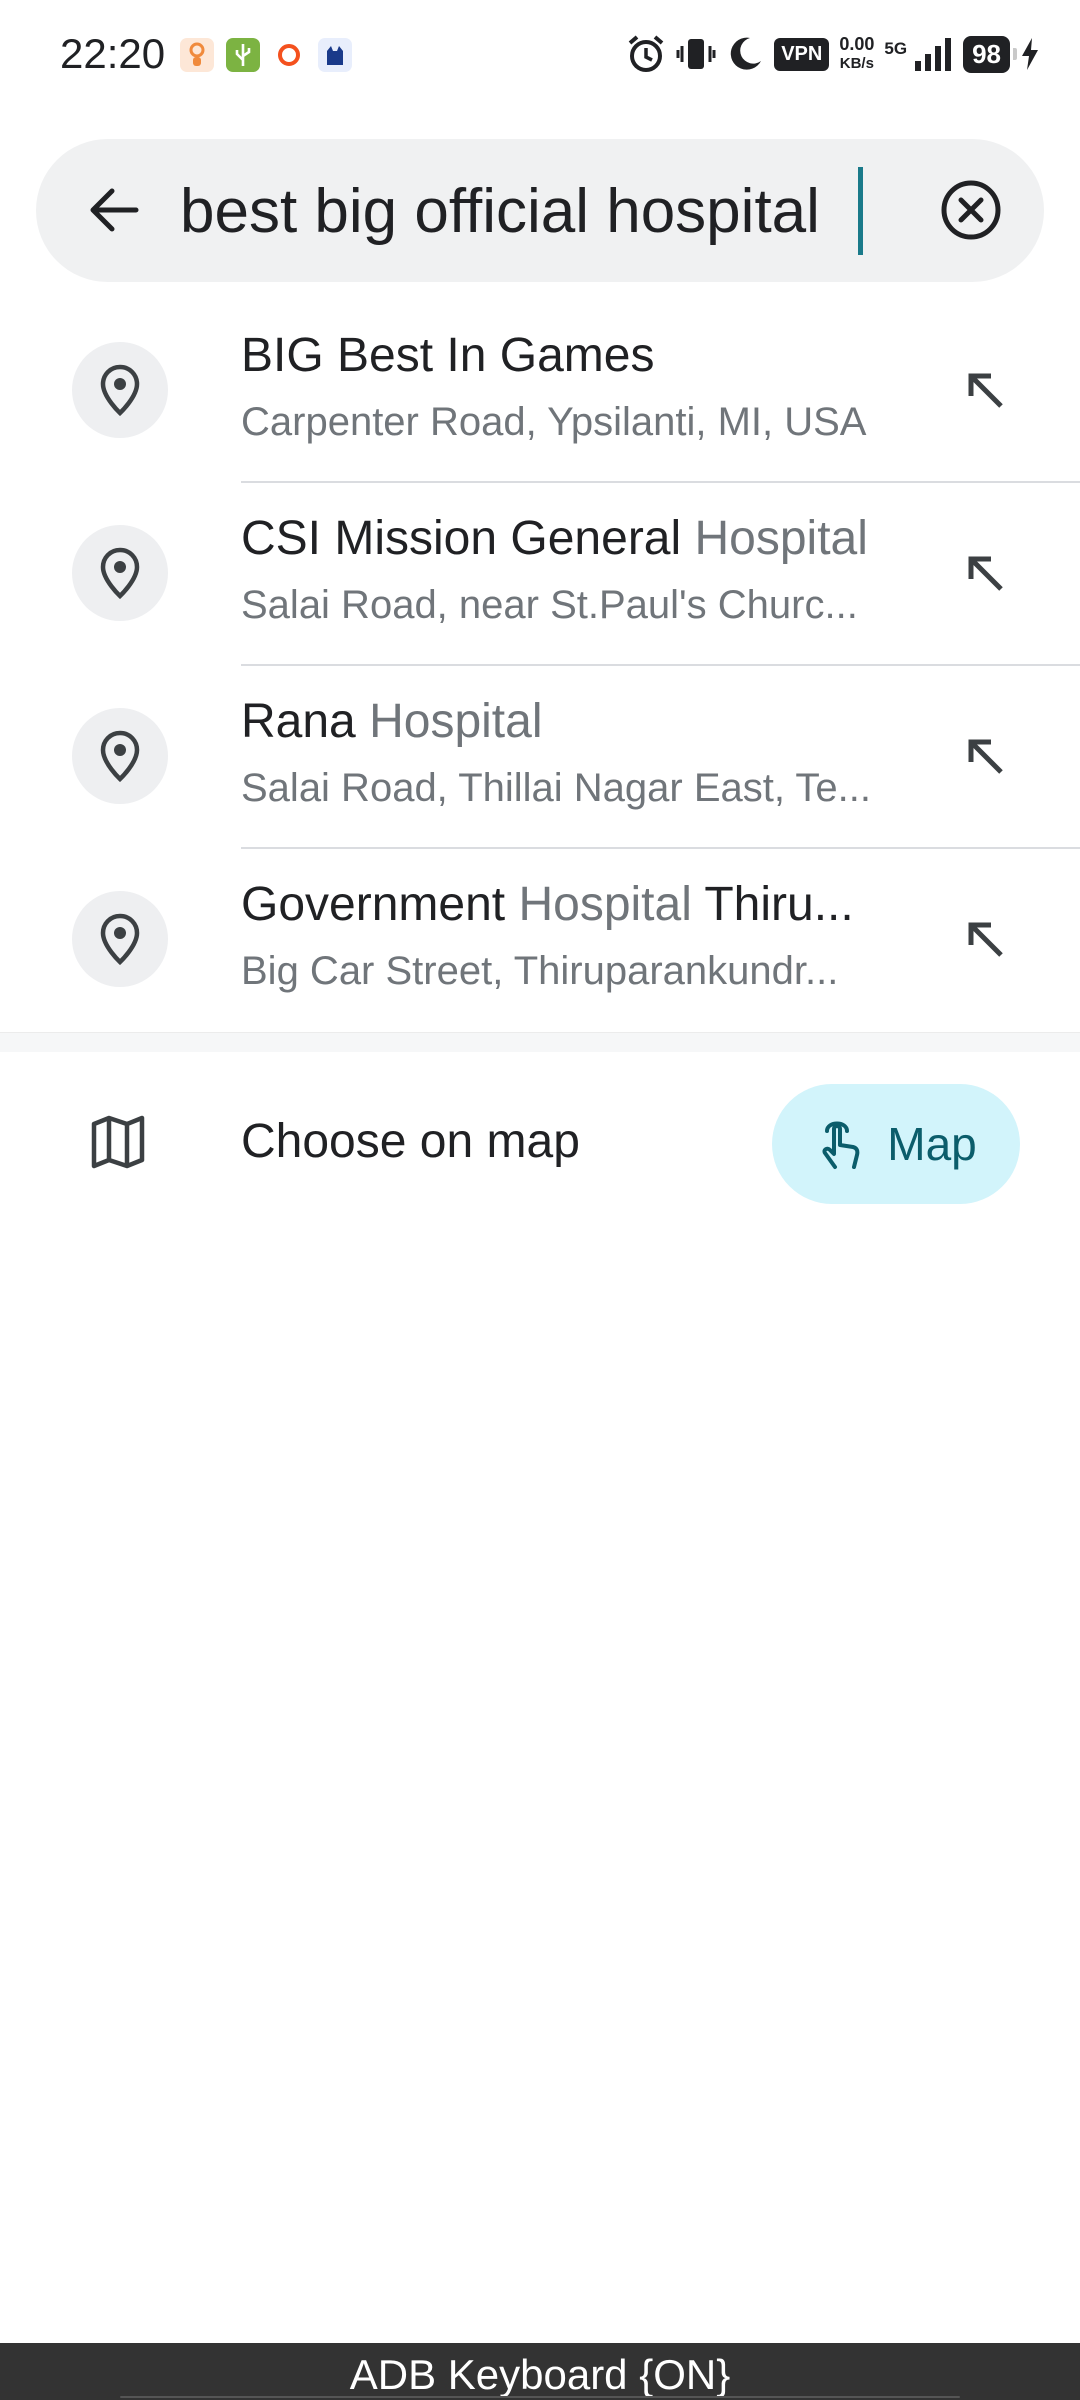 The image size is (1080, 2400). I want to click on vpn-badge: VPN, so click(802, 54).